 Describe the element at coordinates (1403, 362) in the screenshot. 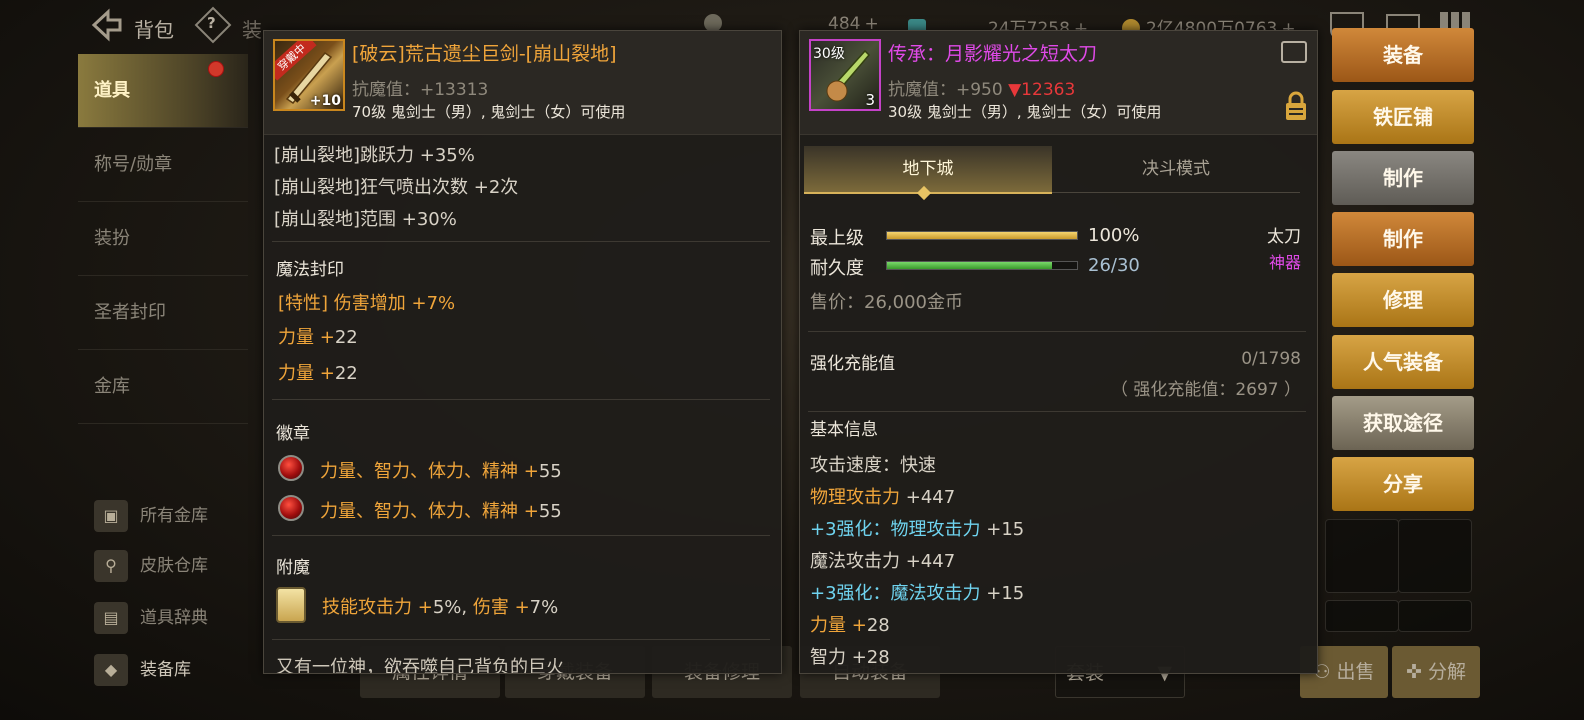

I see `popular-equipment-button: 人气装备` at that location.